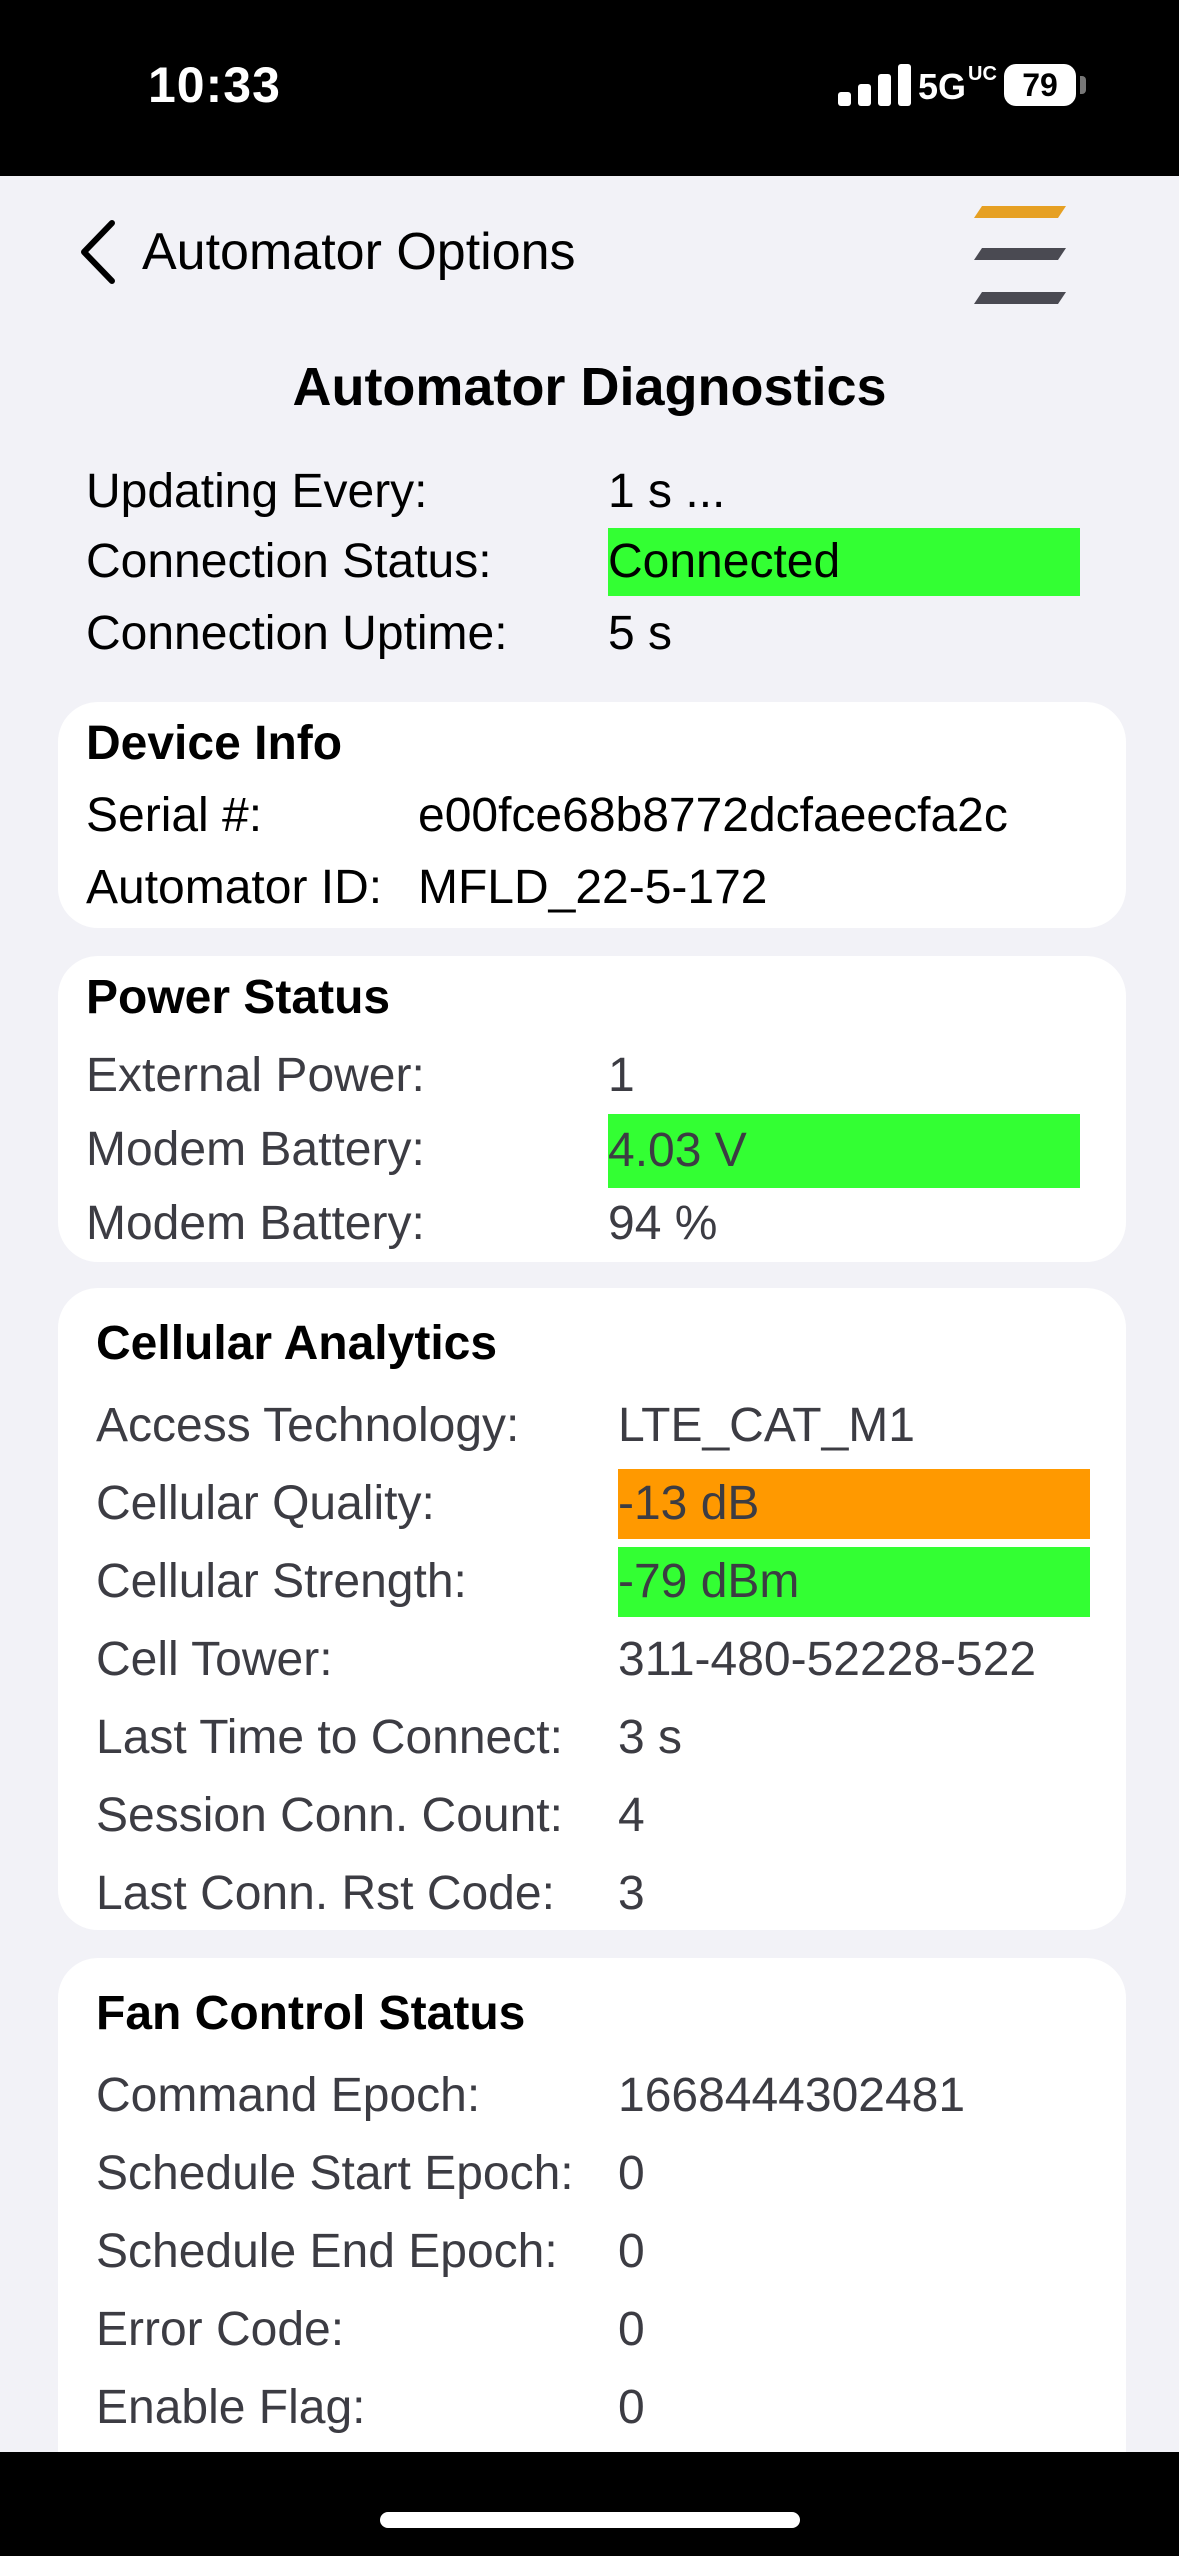  I want to click on status-bar: 10:33 5G UC 79, so click(589, 88).